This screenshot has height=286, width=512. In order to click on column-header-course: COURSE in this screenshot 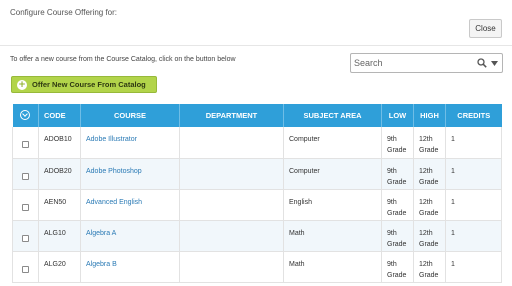, I will do `click(130, 115)`.